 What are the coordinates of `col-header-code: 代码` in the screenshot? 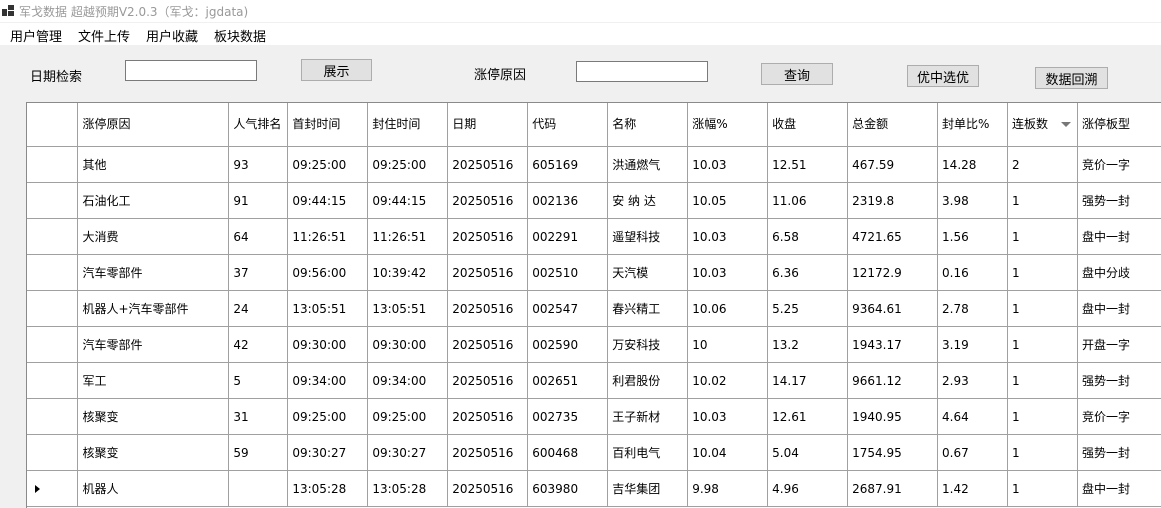 It's located at (568, 125).